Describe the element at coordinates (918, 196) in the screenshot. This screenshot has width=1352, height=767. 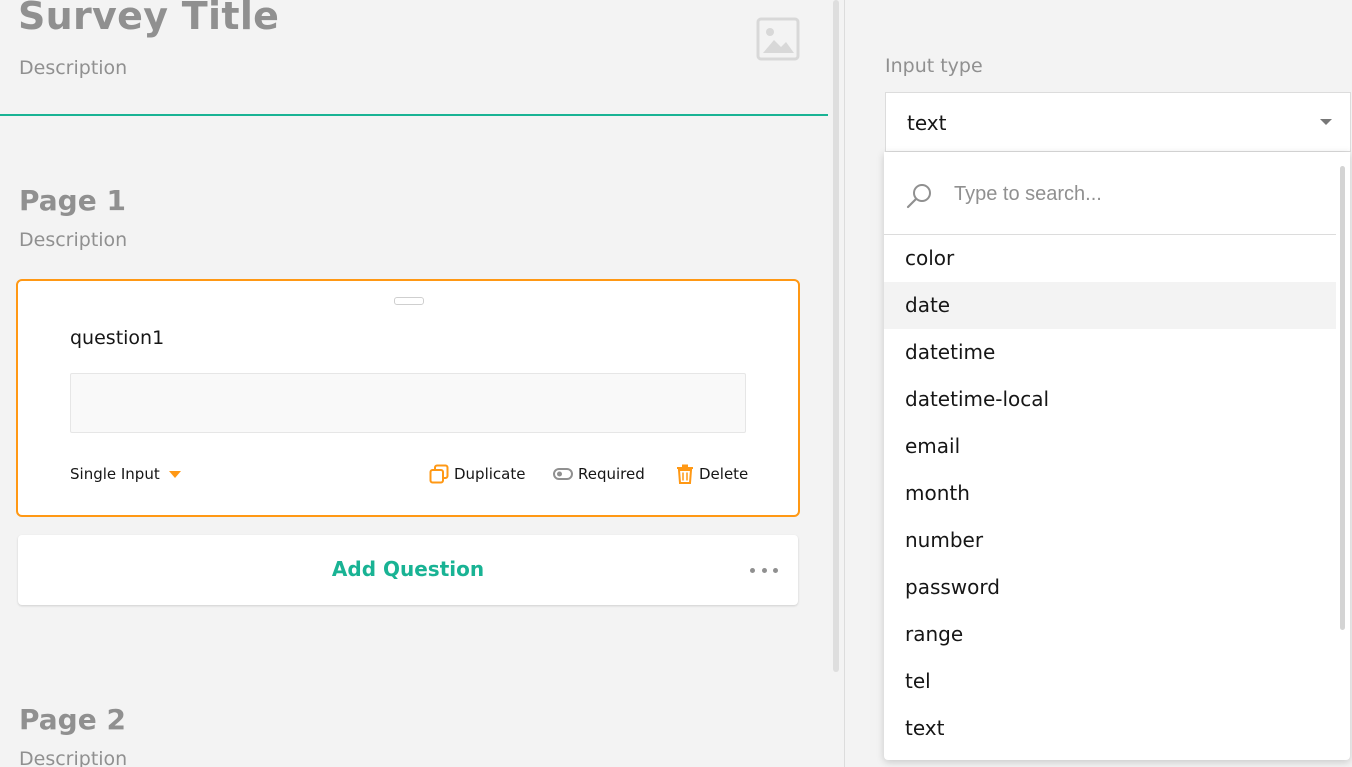
I see `search-icon` at that location.